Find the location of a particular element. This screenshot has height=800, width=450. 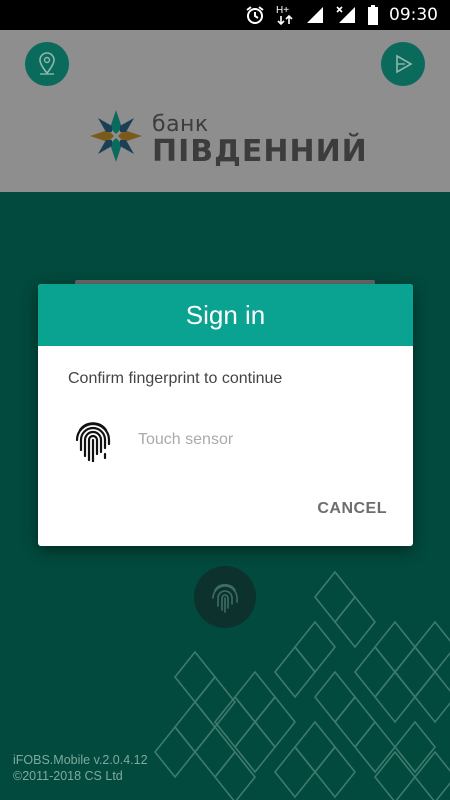

clock: 09:30 is located at coordinates (413, 15).